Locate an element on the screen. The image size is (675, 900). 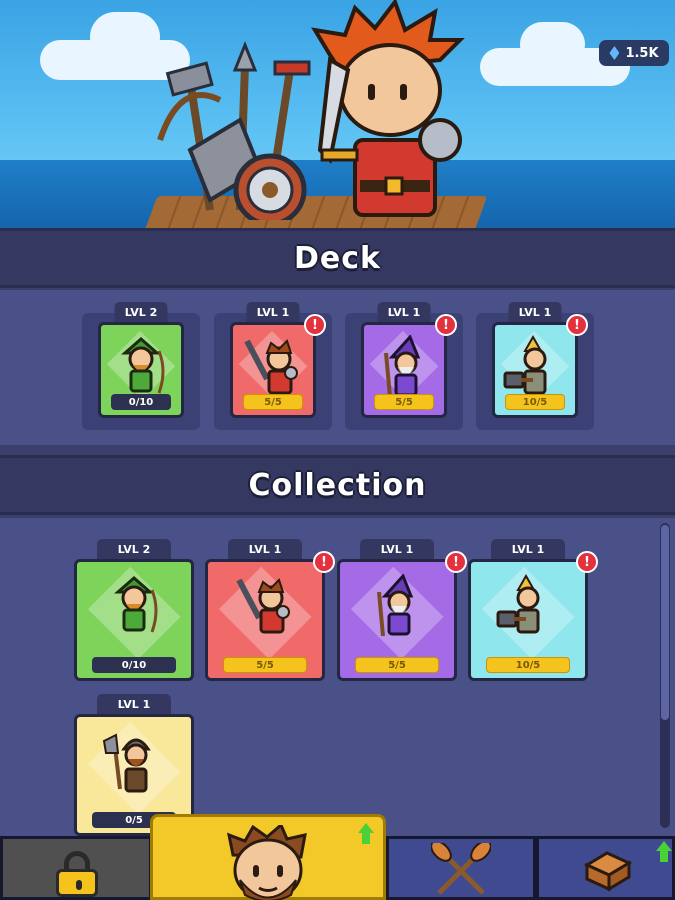
battle-tab is located at coordinates (461, 868).